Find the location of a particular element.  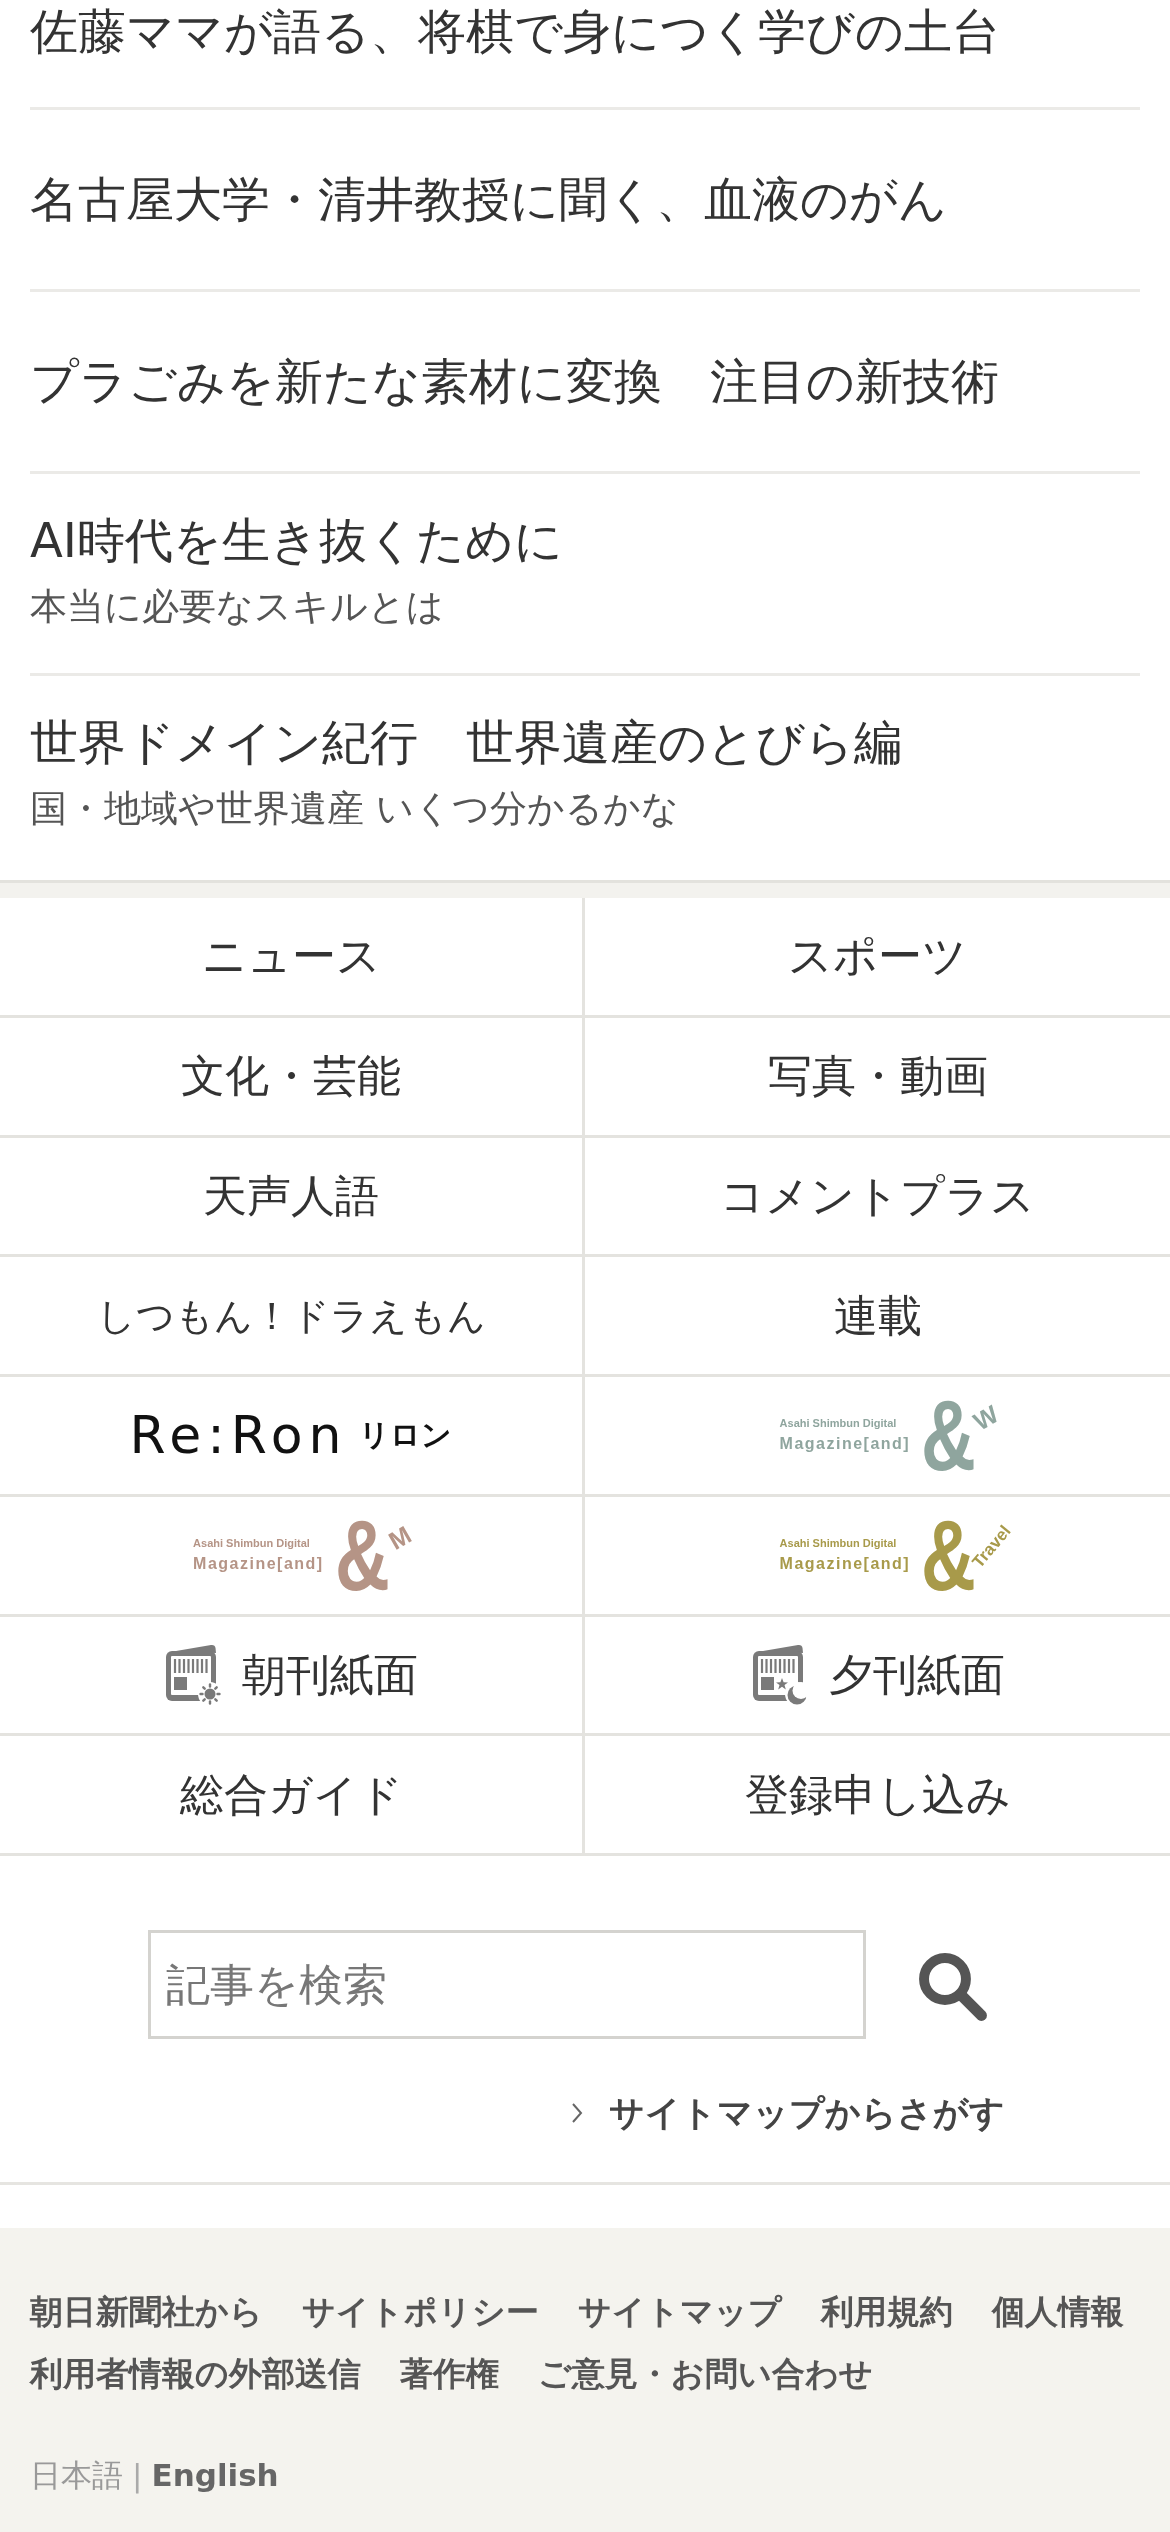

article-subtitle: 本当に必要なスキルとは is located at coordinates (237, 607).